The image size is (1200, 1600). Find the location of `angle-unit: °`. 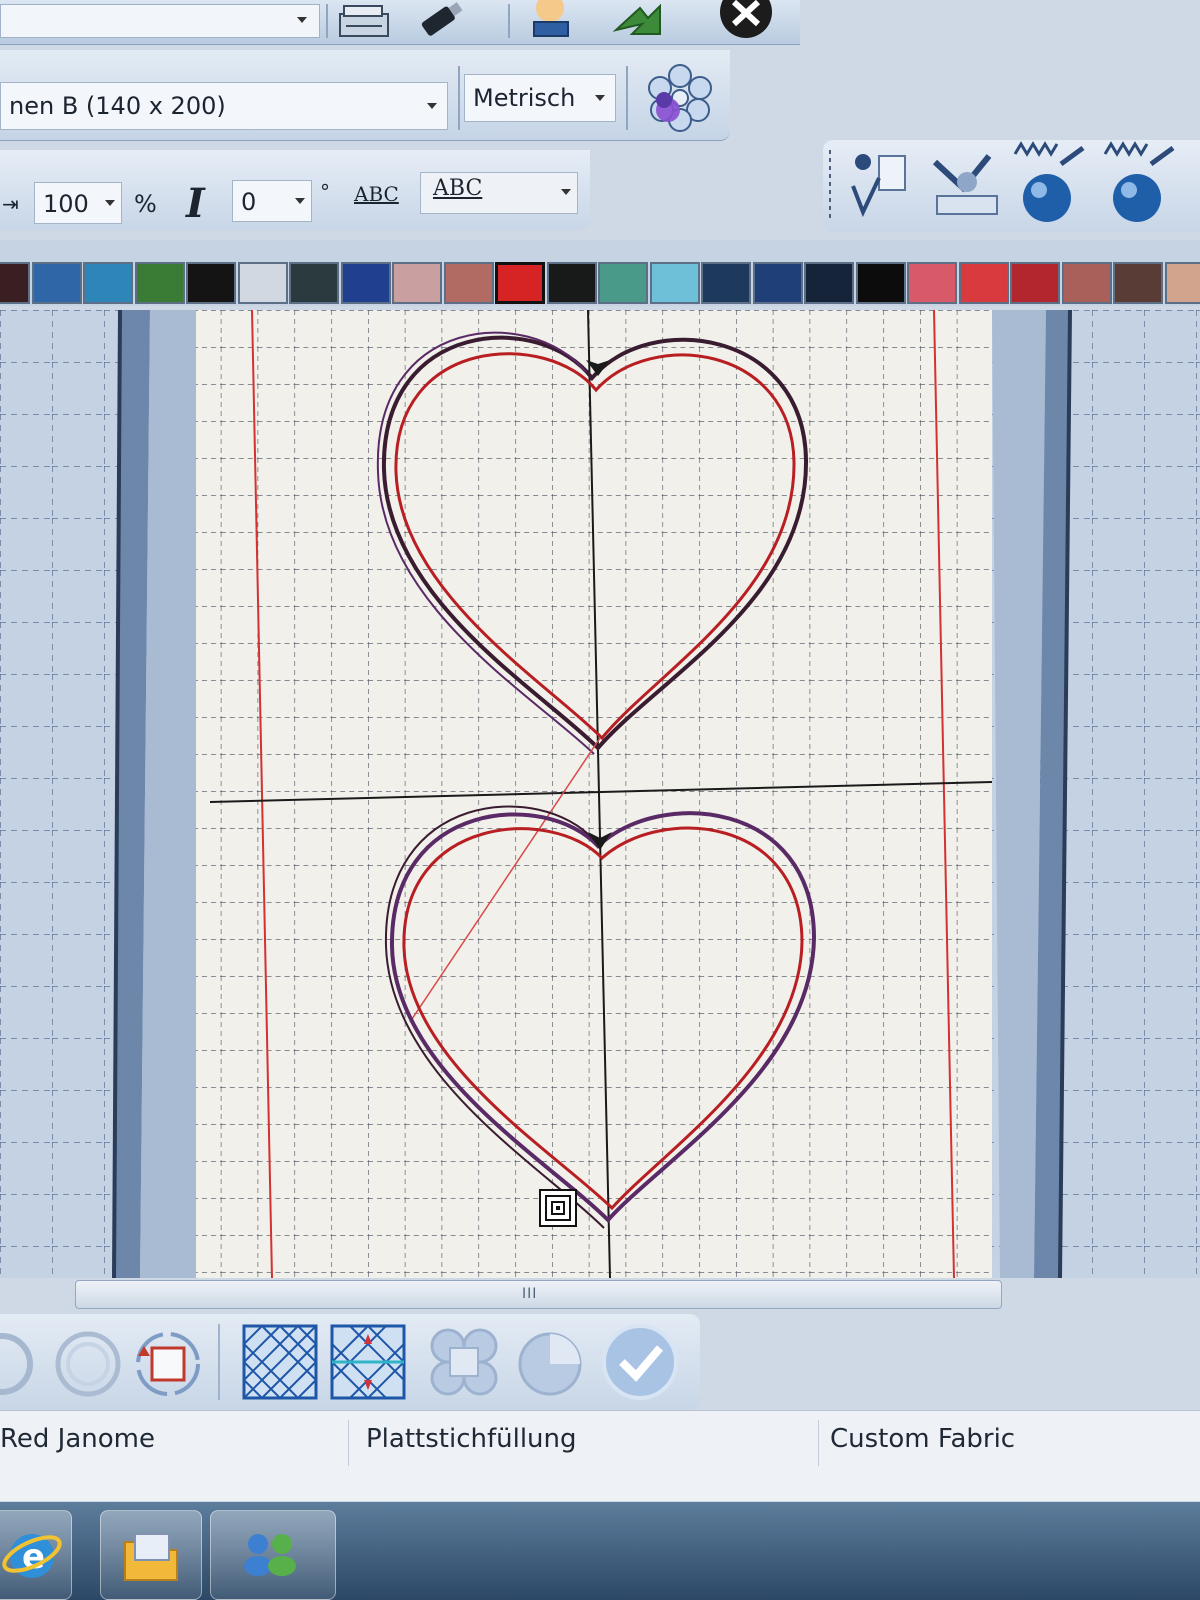

angle-unit: ° is located at coordinates (325, 192).